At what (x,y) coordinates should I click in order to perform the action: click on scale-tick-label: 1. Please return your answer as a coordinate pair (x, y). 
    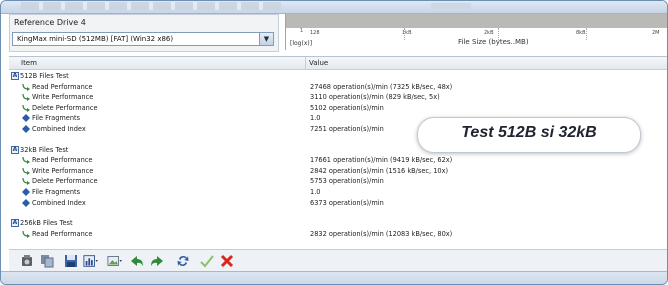
    Looking at the image, I should click on (302, 31).